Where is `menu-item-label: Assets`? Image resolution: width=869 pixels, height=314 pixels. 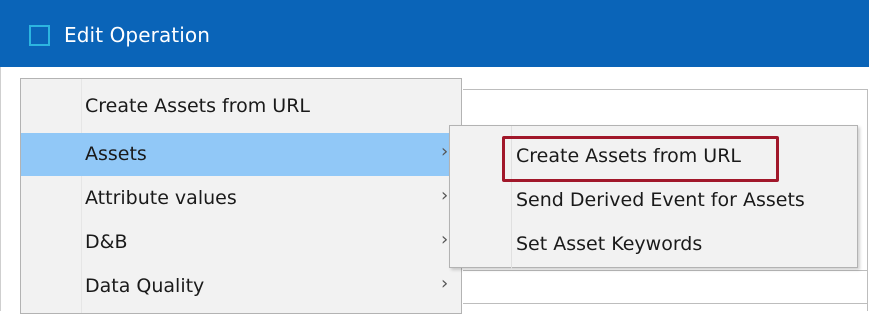 menu-item-label: Assets is located at coordinates (116, 154).